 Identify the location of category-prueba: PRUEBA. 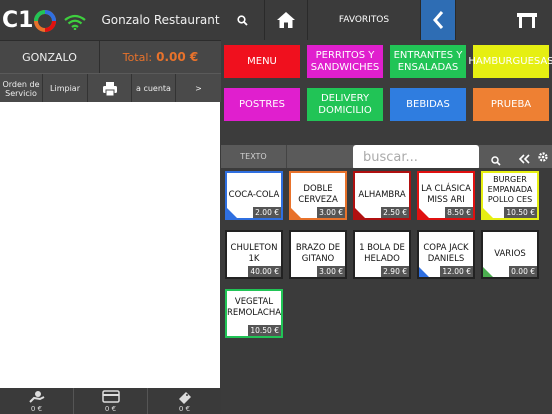
(511, 104).